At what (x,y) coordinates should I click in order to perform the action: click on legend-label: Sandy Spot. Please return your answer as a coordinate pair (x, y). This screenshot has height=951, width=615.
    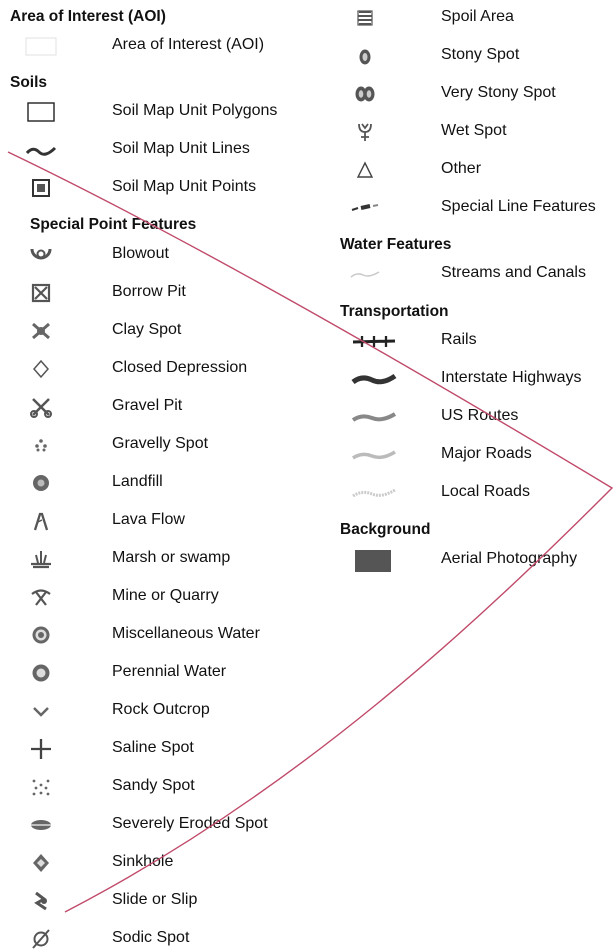
    Looking at the image, I should click on (153, 785).